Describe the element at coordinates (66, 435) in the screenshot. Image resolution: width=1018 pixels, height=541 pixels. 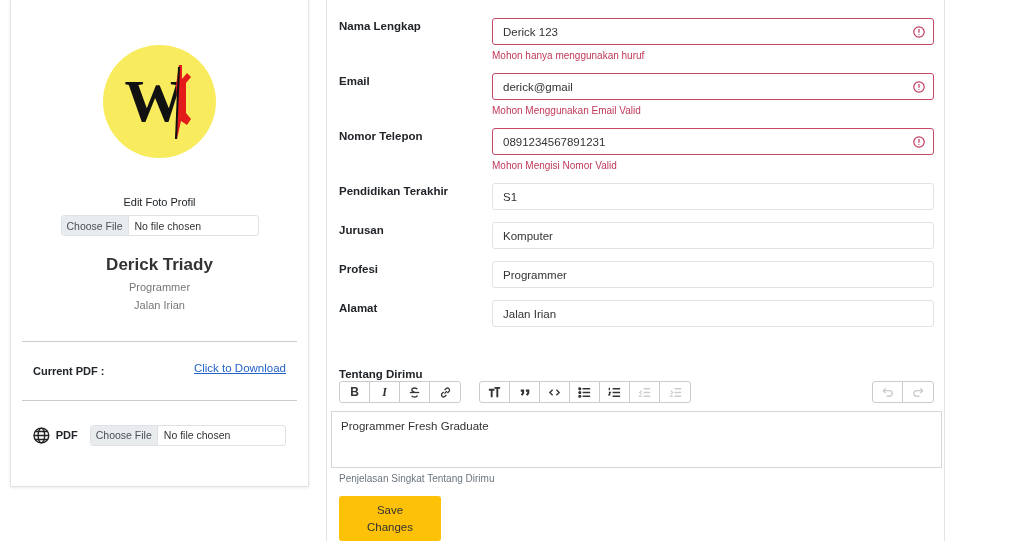
I see `pdf-label: PDF` at that location.